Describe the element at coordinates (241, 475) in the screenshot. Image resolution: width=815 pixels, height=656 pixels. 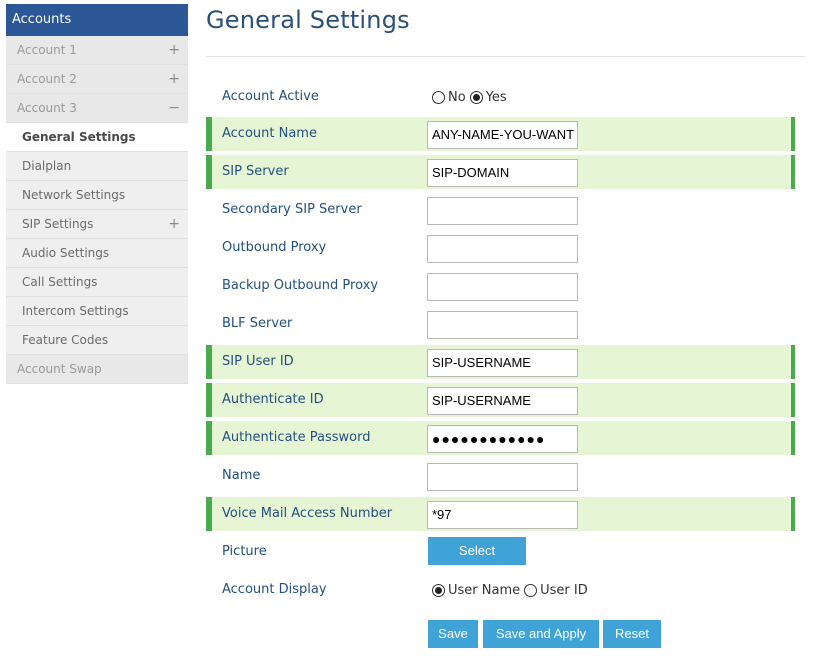
I see `name-label: Name` at that location.